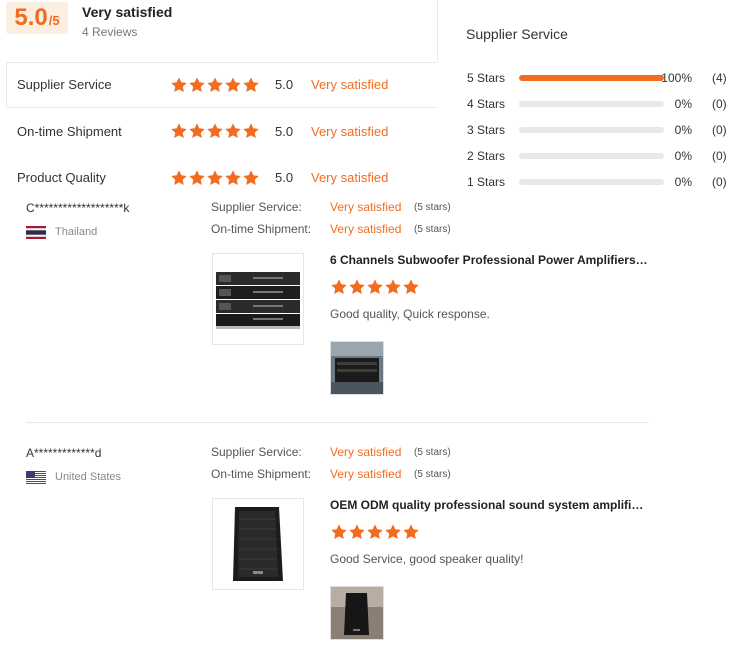 This screenshot has width=750, height=650. Describe the element at coordinates (88, 477) in the screenshot. I see `reviewer-country: United States` at that location.